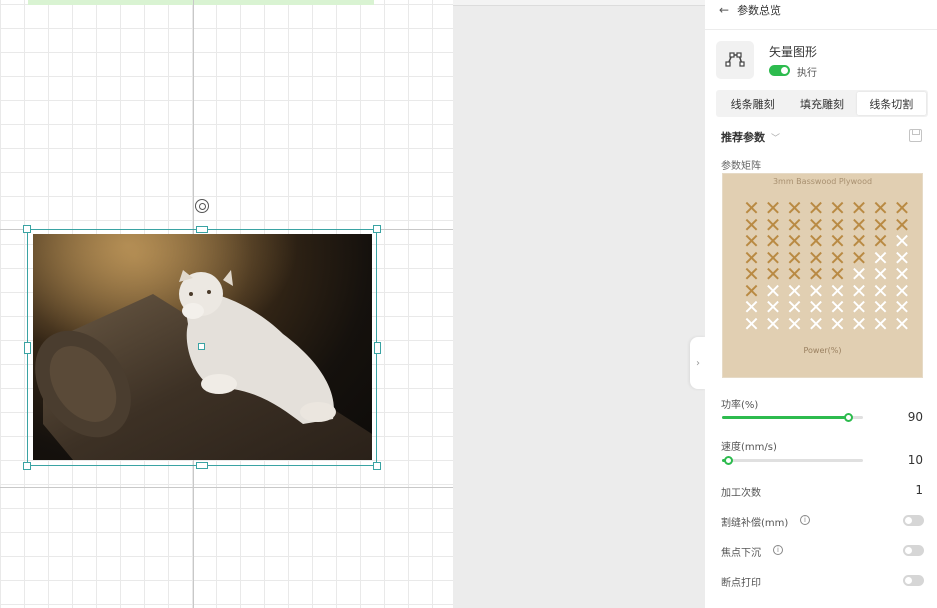 The image size is (937, 608). I want to click on power-slider, so click(792, 417).